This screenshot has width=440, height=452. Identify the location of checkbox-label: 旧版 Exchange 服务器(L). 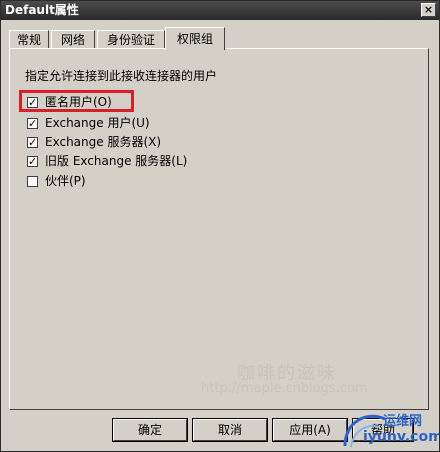
(116, 161).